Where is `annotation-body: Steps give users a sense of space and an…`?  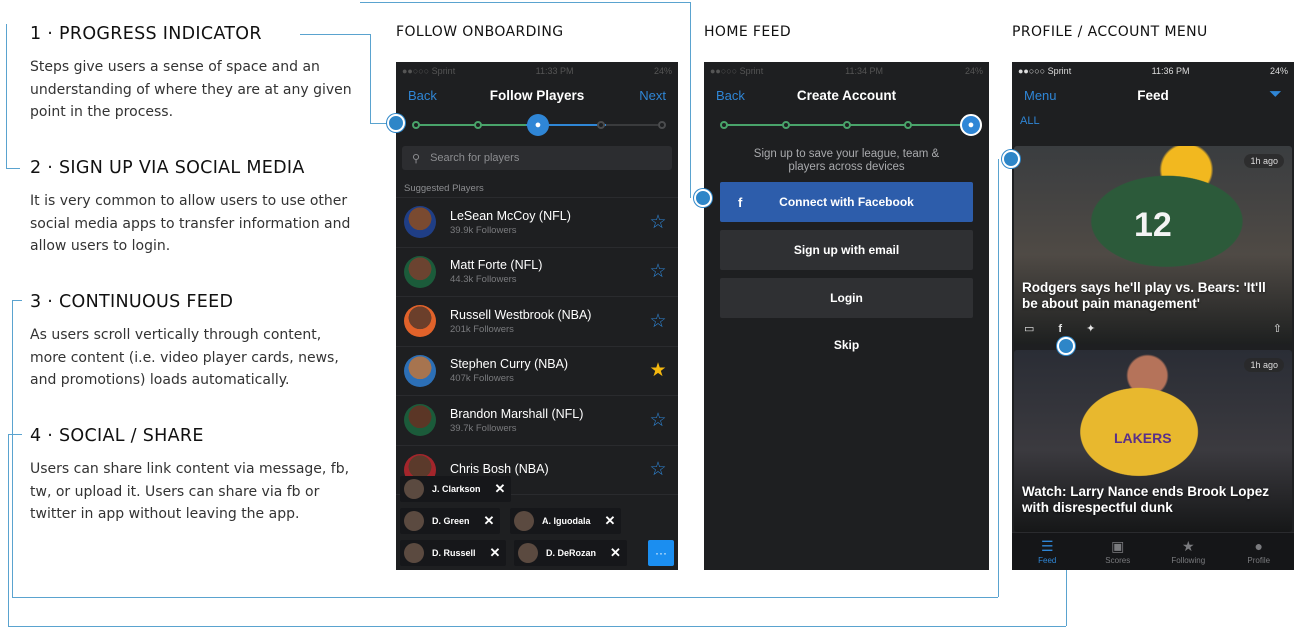
annotation-body: Steps give users a sense of space and an… is located at coordinates (191, 89).